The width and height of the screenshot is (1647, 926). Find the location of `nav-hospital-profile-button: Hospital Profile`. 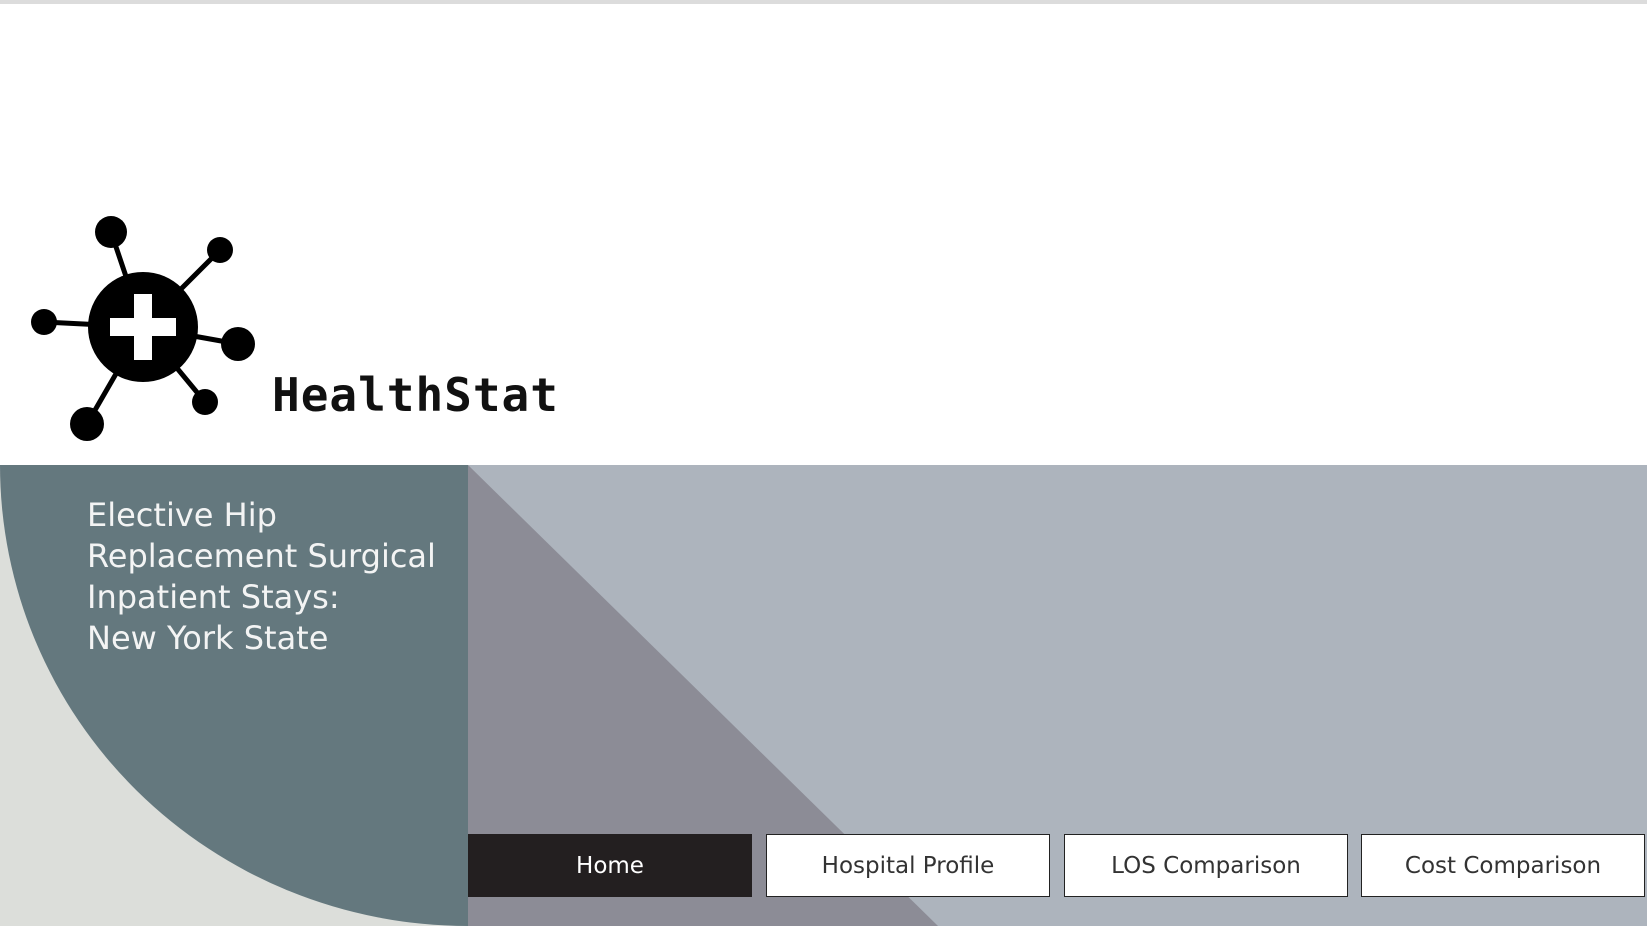

nav-hospital-profile-button: Hospital Profile is located at coordinates (908, 865).